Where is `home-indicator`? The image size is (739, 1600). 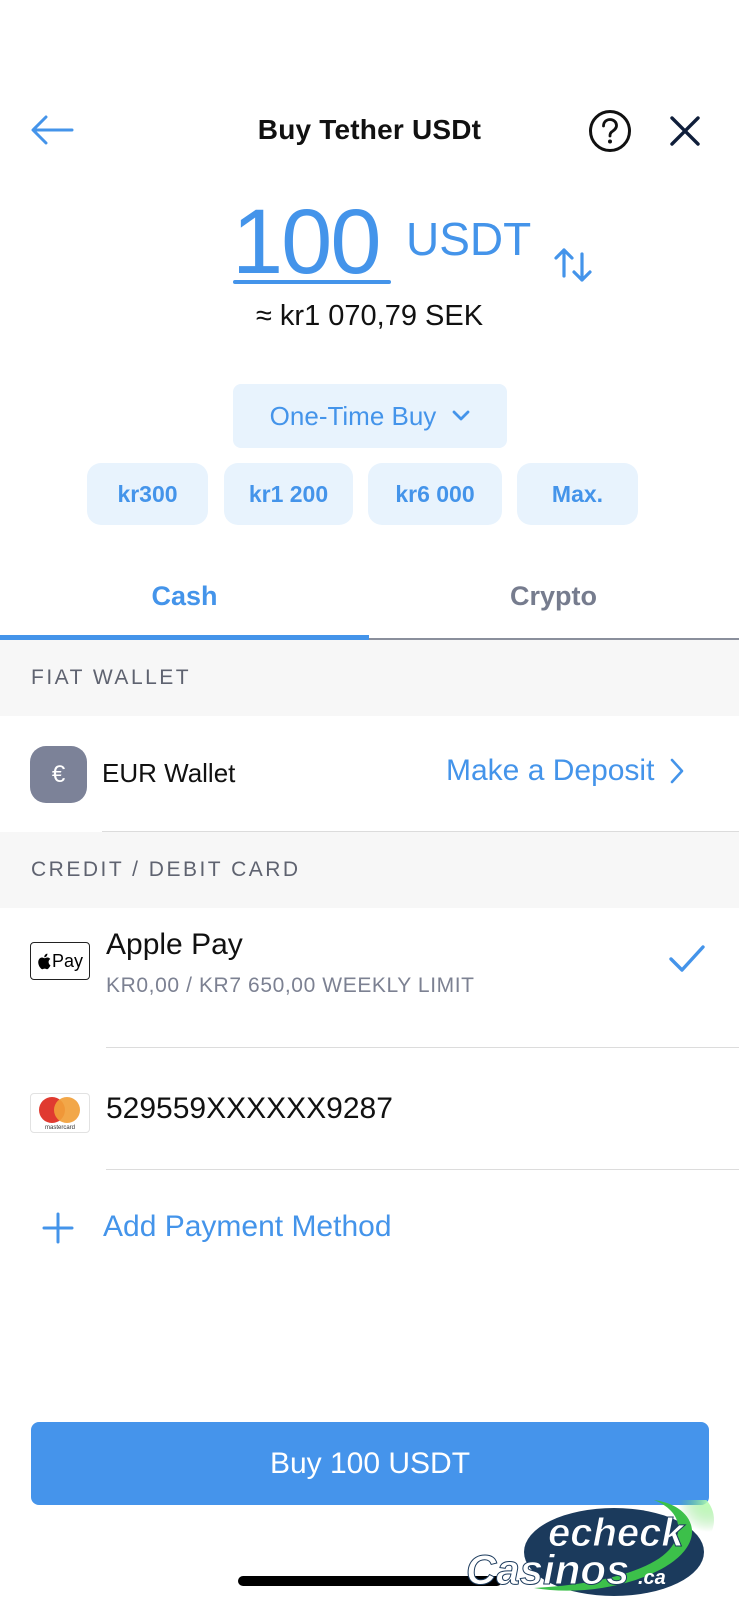
home-indicator is located at coordinates (370, 1581).